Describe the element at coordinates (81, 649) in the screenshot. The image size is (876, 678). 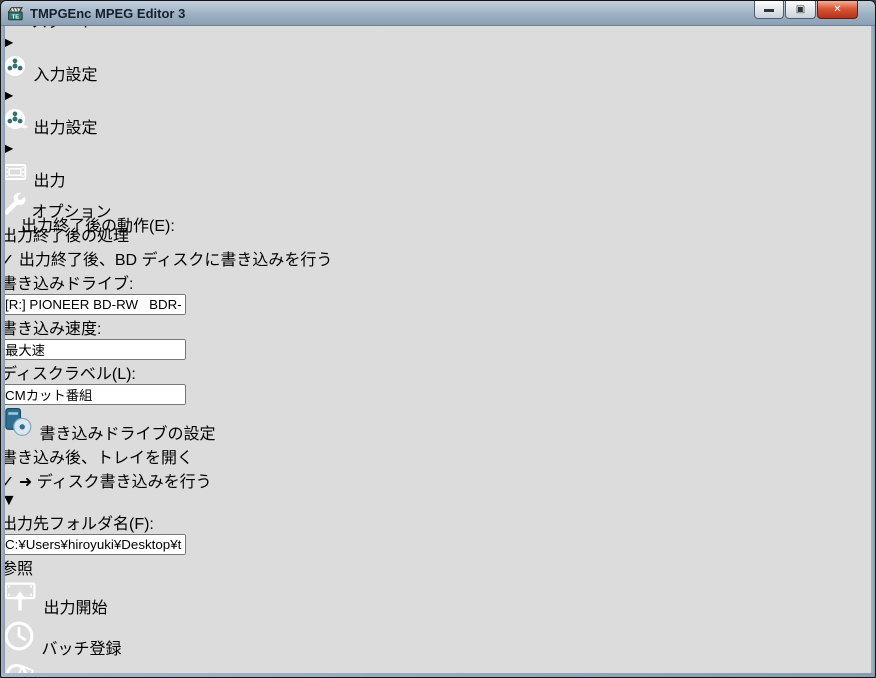
I see `batch-register-label: バッチ登録` at that location.